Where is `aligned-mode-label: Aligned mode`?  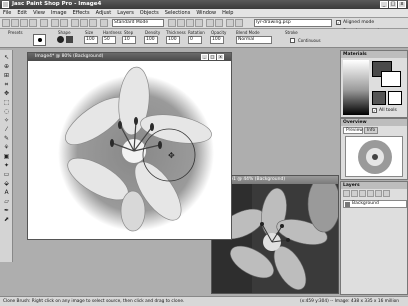
aligned-mode-label: Aligned mode is located at coordinates (359, 22).